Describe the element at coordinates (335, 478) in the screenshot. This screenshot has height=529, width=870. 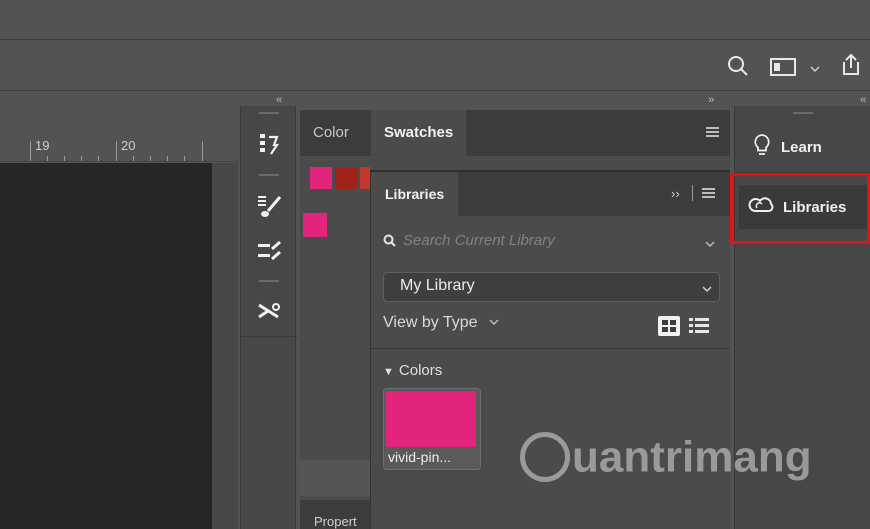
I see `swatches-footer` at that location.